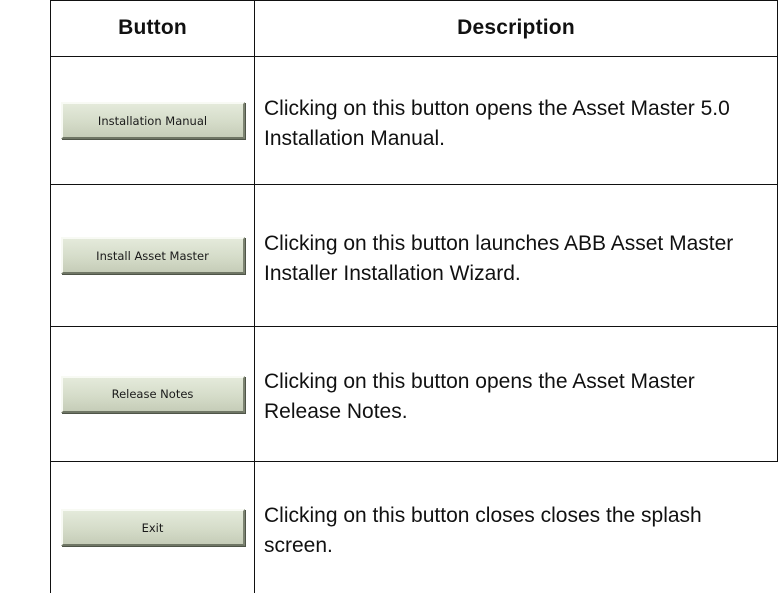 This screenshot has height=593, width=778. Describe the element at coordinates (516, 27) in the screenshot. I see `column-header-description: Description` at that location.